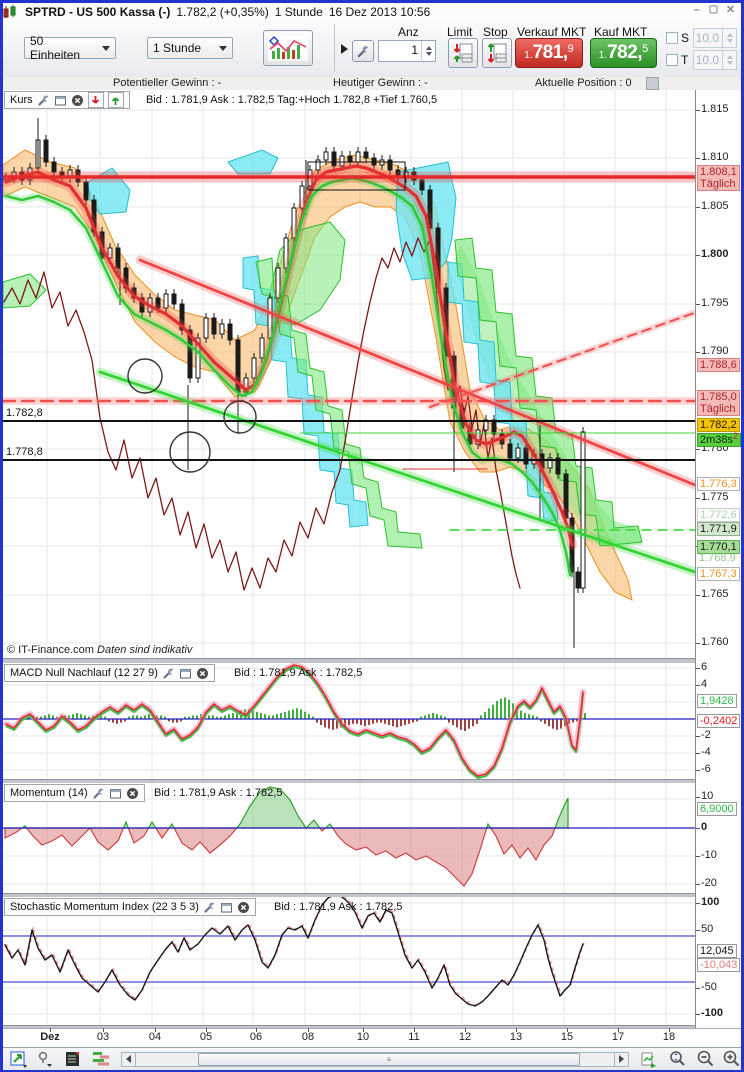  Describe the element at coordinates (100, 650) in the screenshot. I see `copyright-note: © IT-Finance.com Daten sind indikativ` at that location.